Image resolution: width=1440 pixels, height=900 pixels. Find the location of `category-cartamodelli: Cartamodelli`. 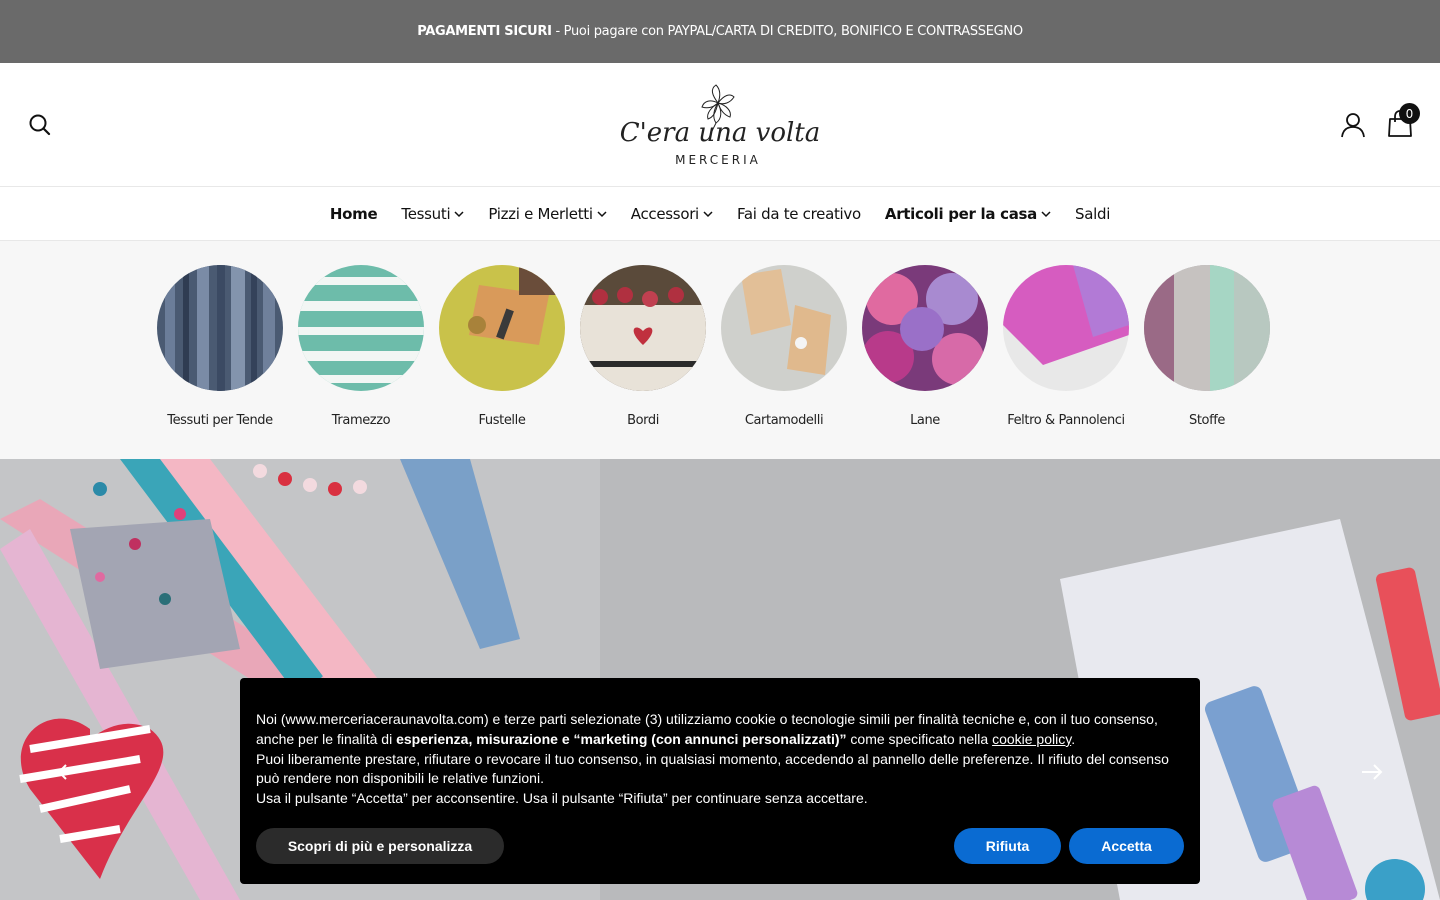

category-cartamodelli: Cartamodelli is located at coordinates (784, 346).